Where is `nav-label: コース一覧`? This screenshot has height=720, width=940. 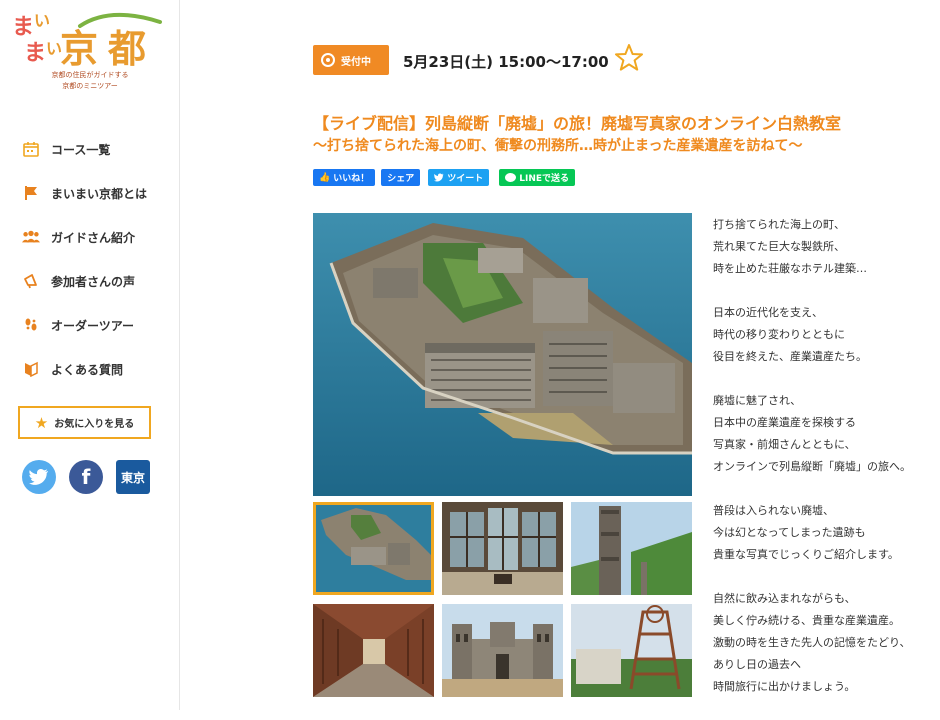
nav-label: コース一覧 is located at coordinates (81, 149).